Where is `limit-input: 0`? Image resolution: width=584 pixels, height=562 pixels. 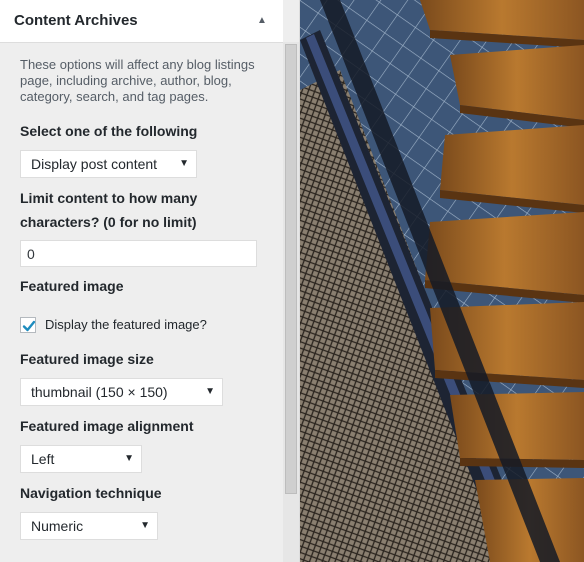
limit-input: 0 is located at coordinates (138, 253).